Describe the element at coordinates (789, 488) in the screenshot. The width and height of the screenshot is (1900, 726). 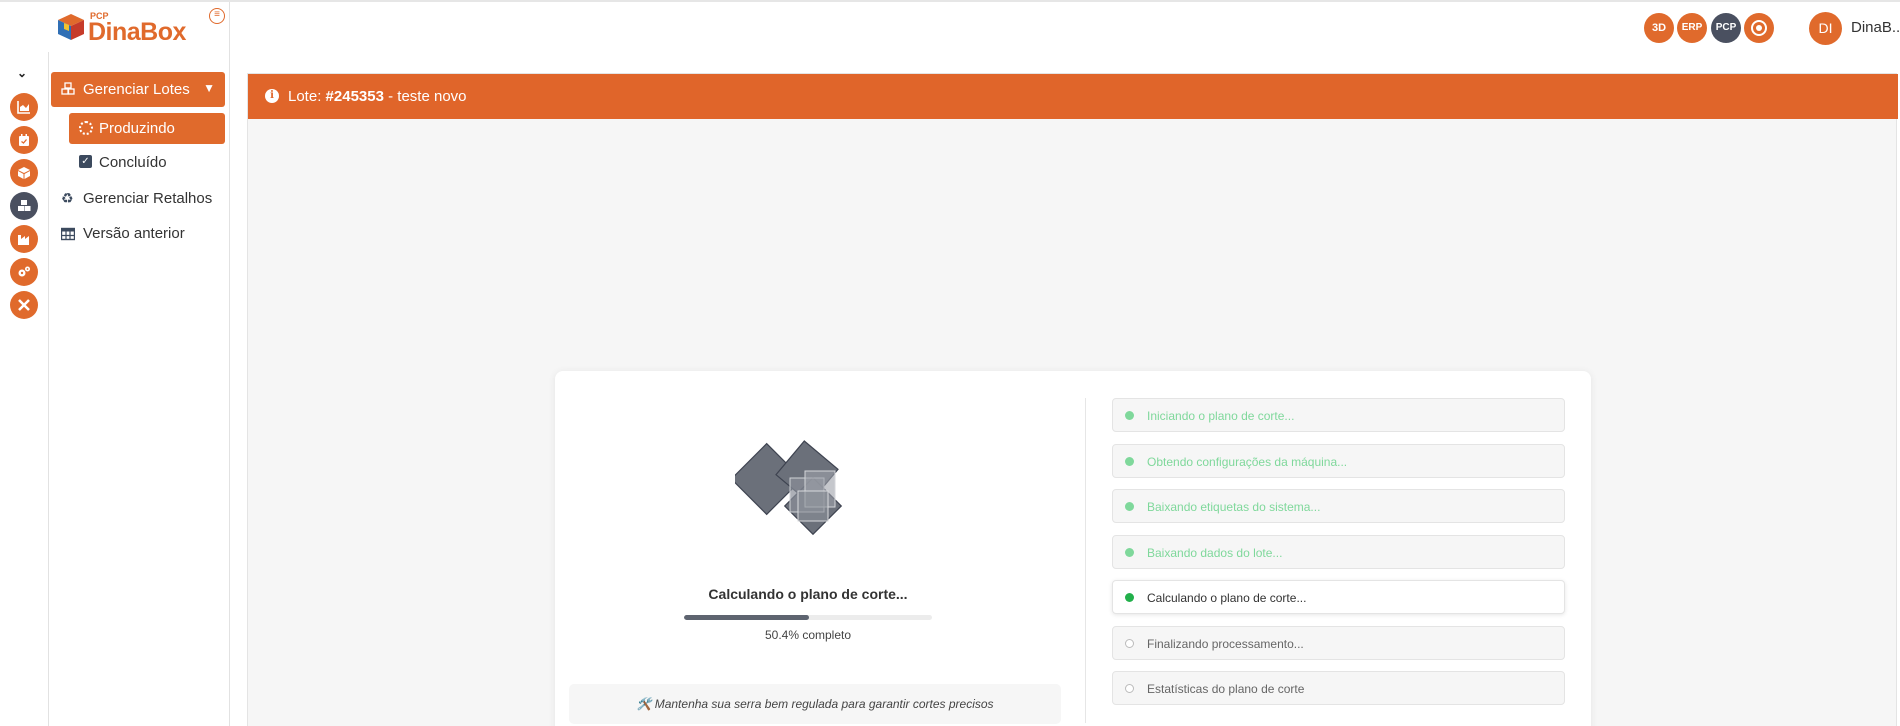
I see `cutting-animation-icon` at that location.